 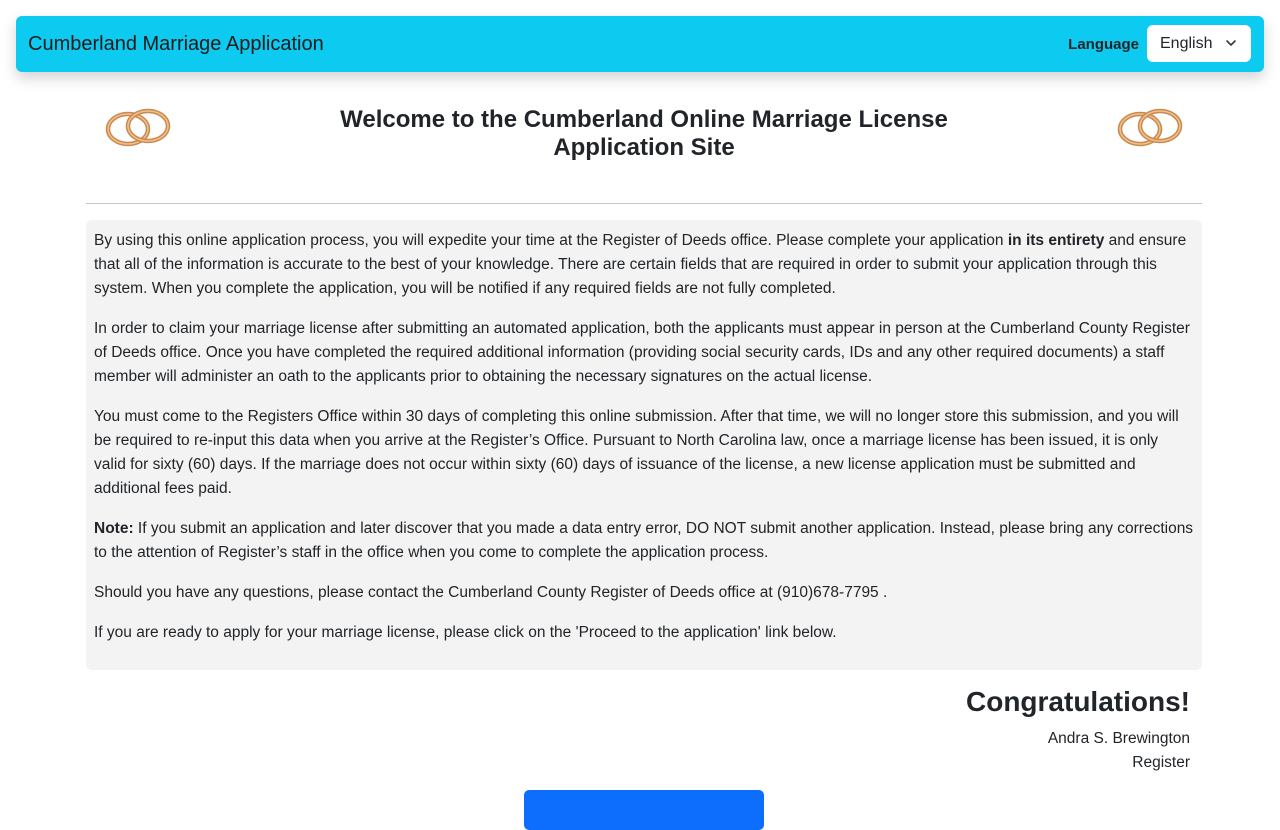 I want to click on signer-name: Andra S. Brewington, so click(x=1118, y=738).